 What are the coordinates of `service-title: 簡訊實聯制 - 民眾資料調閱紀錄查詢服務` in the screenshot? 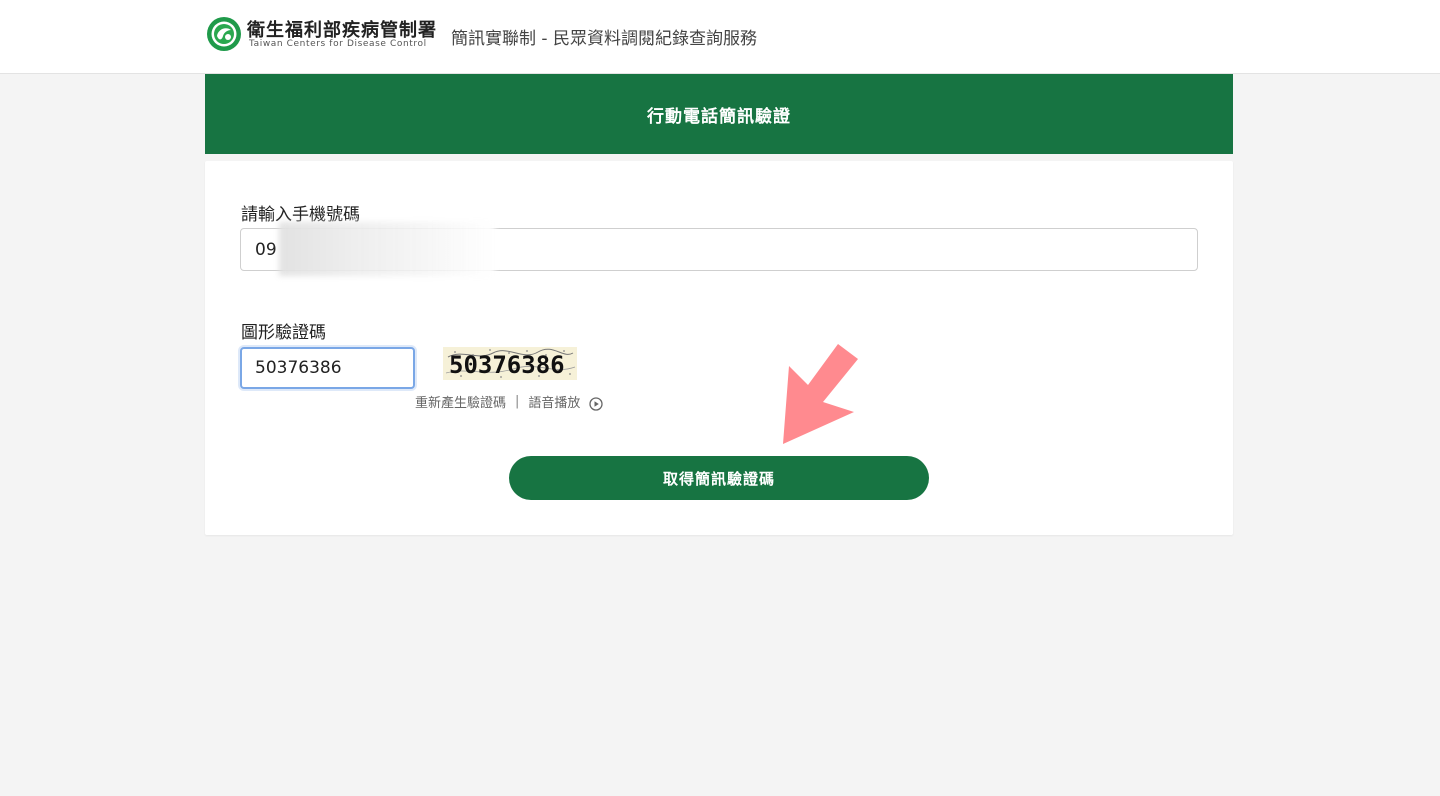 It's located at (604, 39).